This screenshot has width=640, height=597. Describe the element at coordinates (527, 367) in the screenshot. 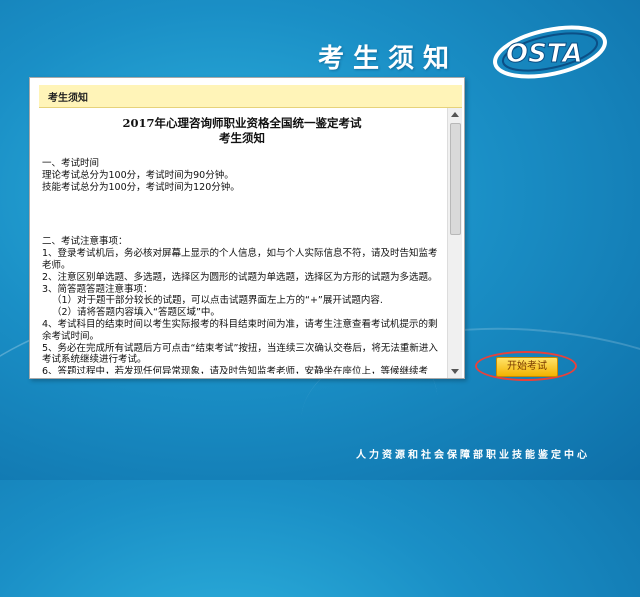

I see `start-exam-button: 开始考试` at that location.